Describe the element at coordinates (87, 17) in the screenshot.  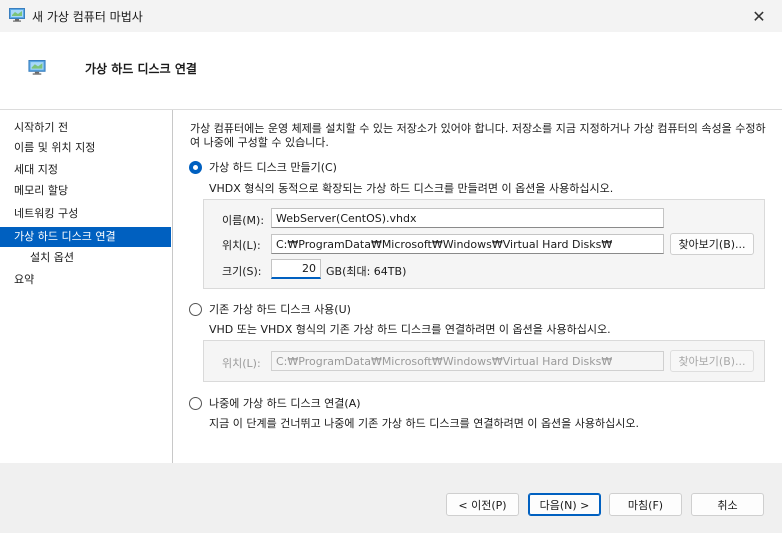
I see `window-title: 새 가상 컴퓨터 마법사` at that location.